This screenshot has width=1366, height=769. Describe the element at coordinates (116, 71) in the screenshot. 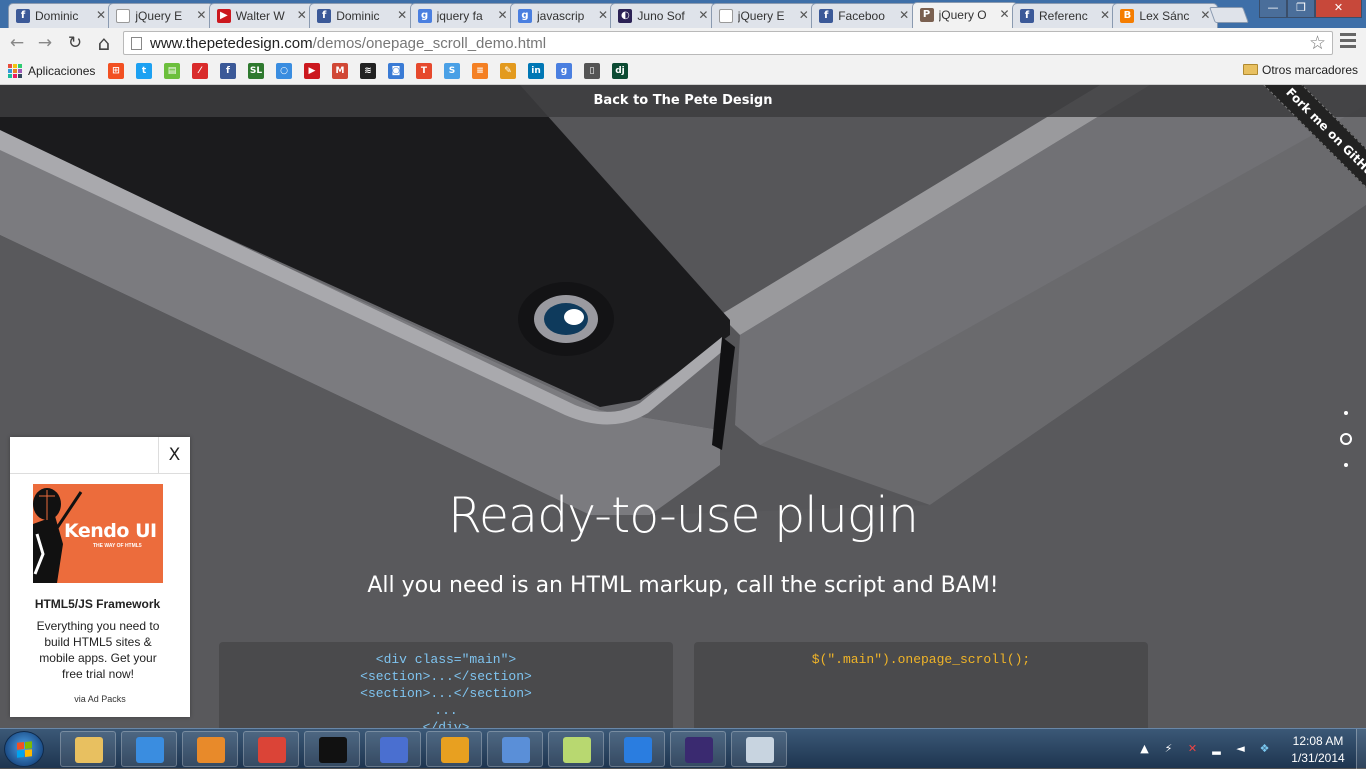

I see `windows-bookmark-icon: ⊞` at that location.